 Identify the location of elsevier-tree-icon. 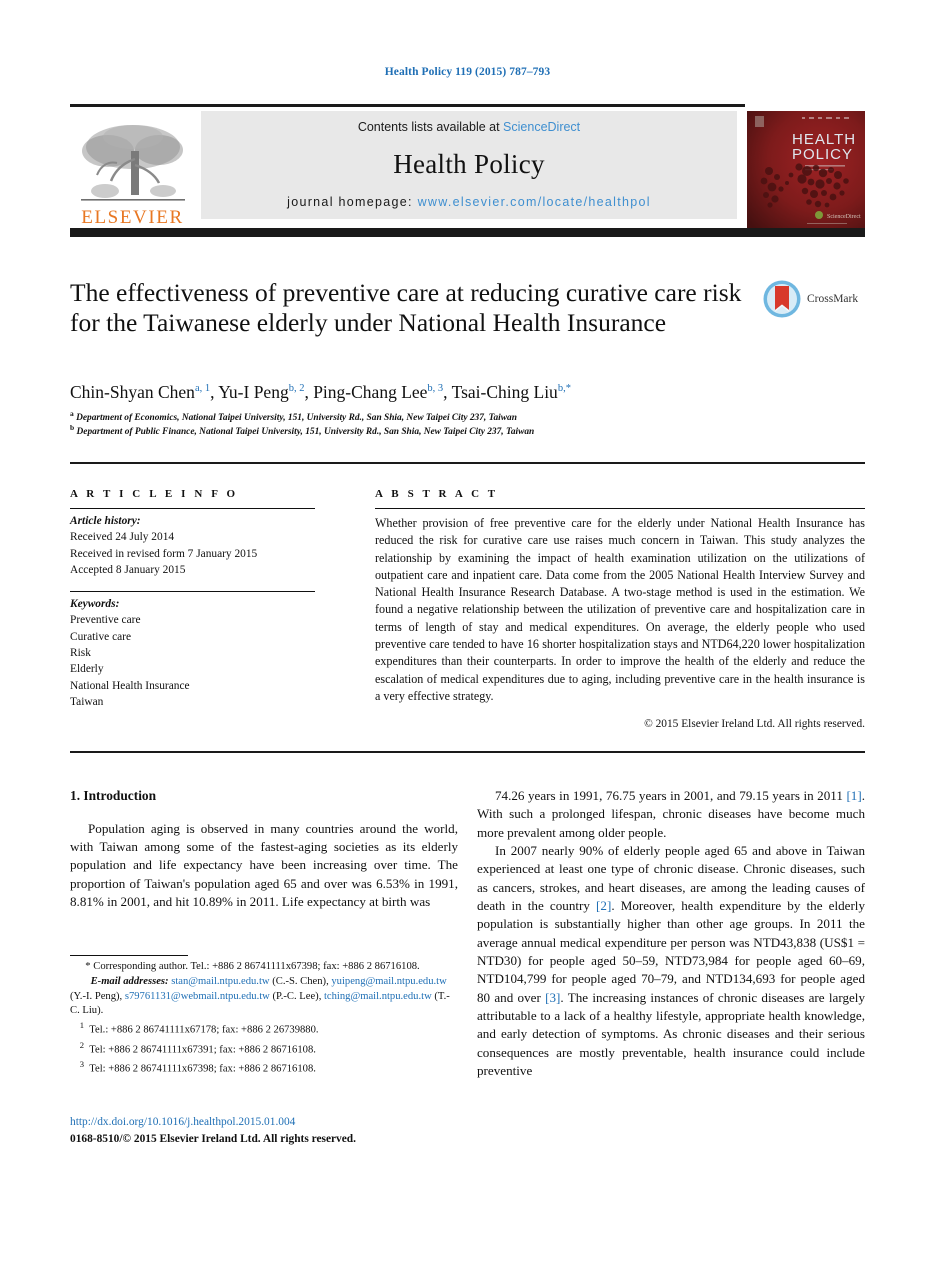
(132, 163).